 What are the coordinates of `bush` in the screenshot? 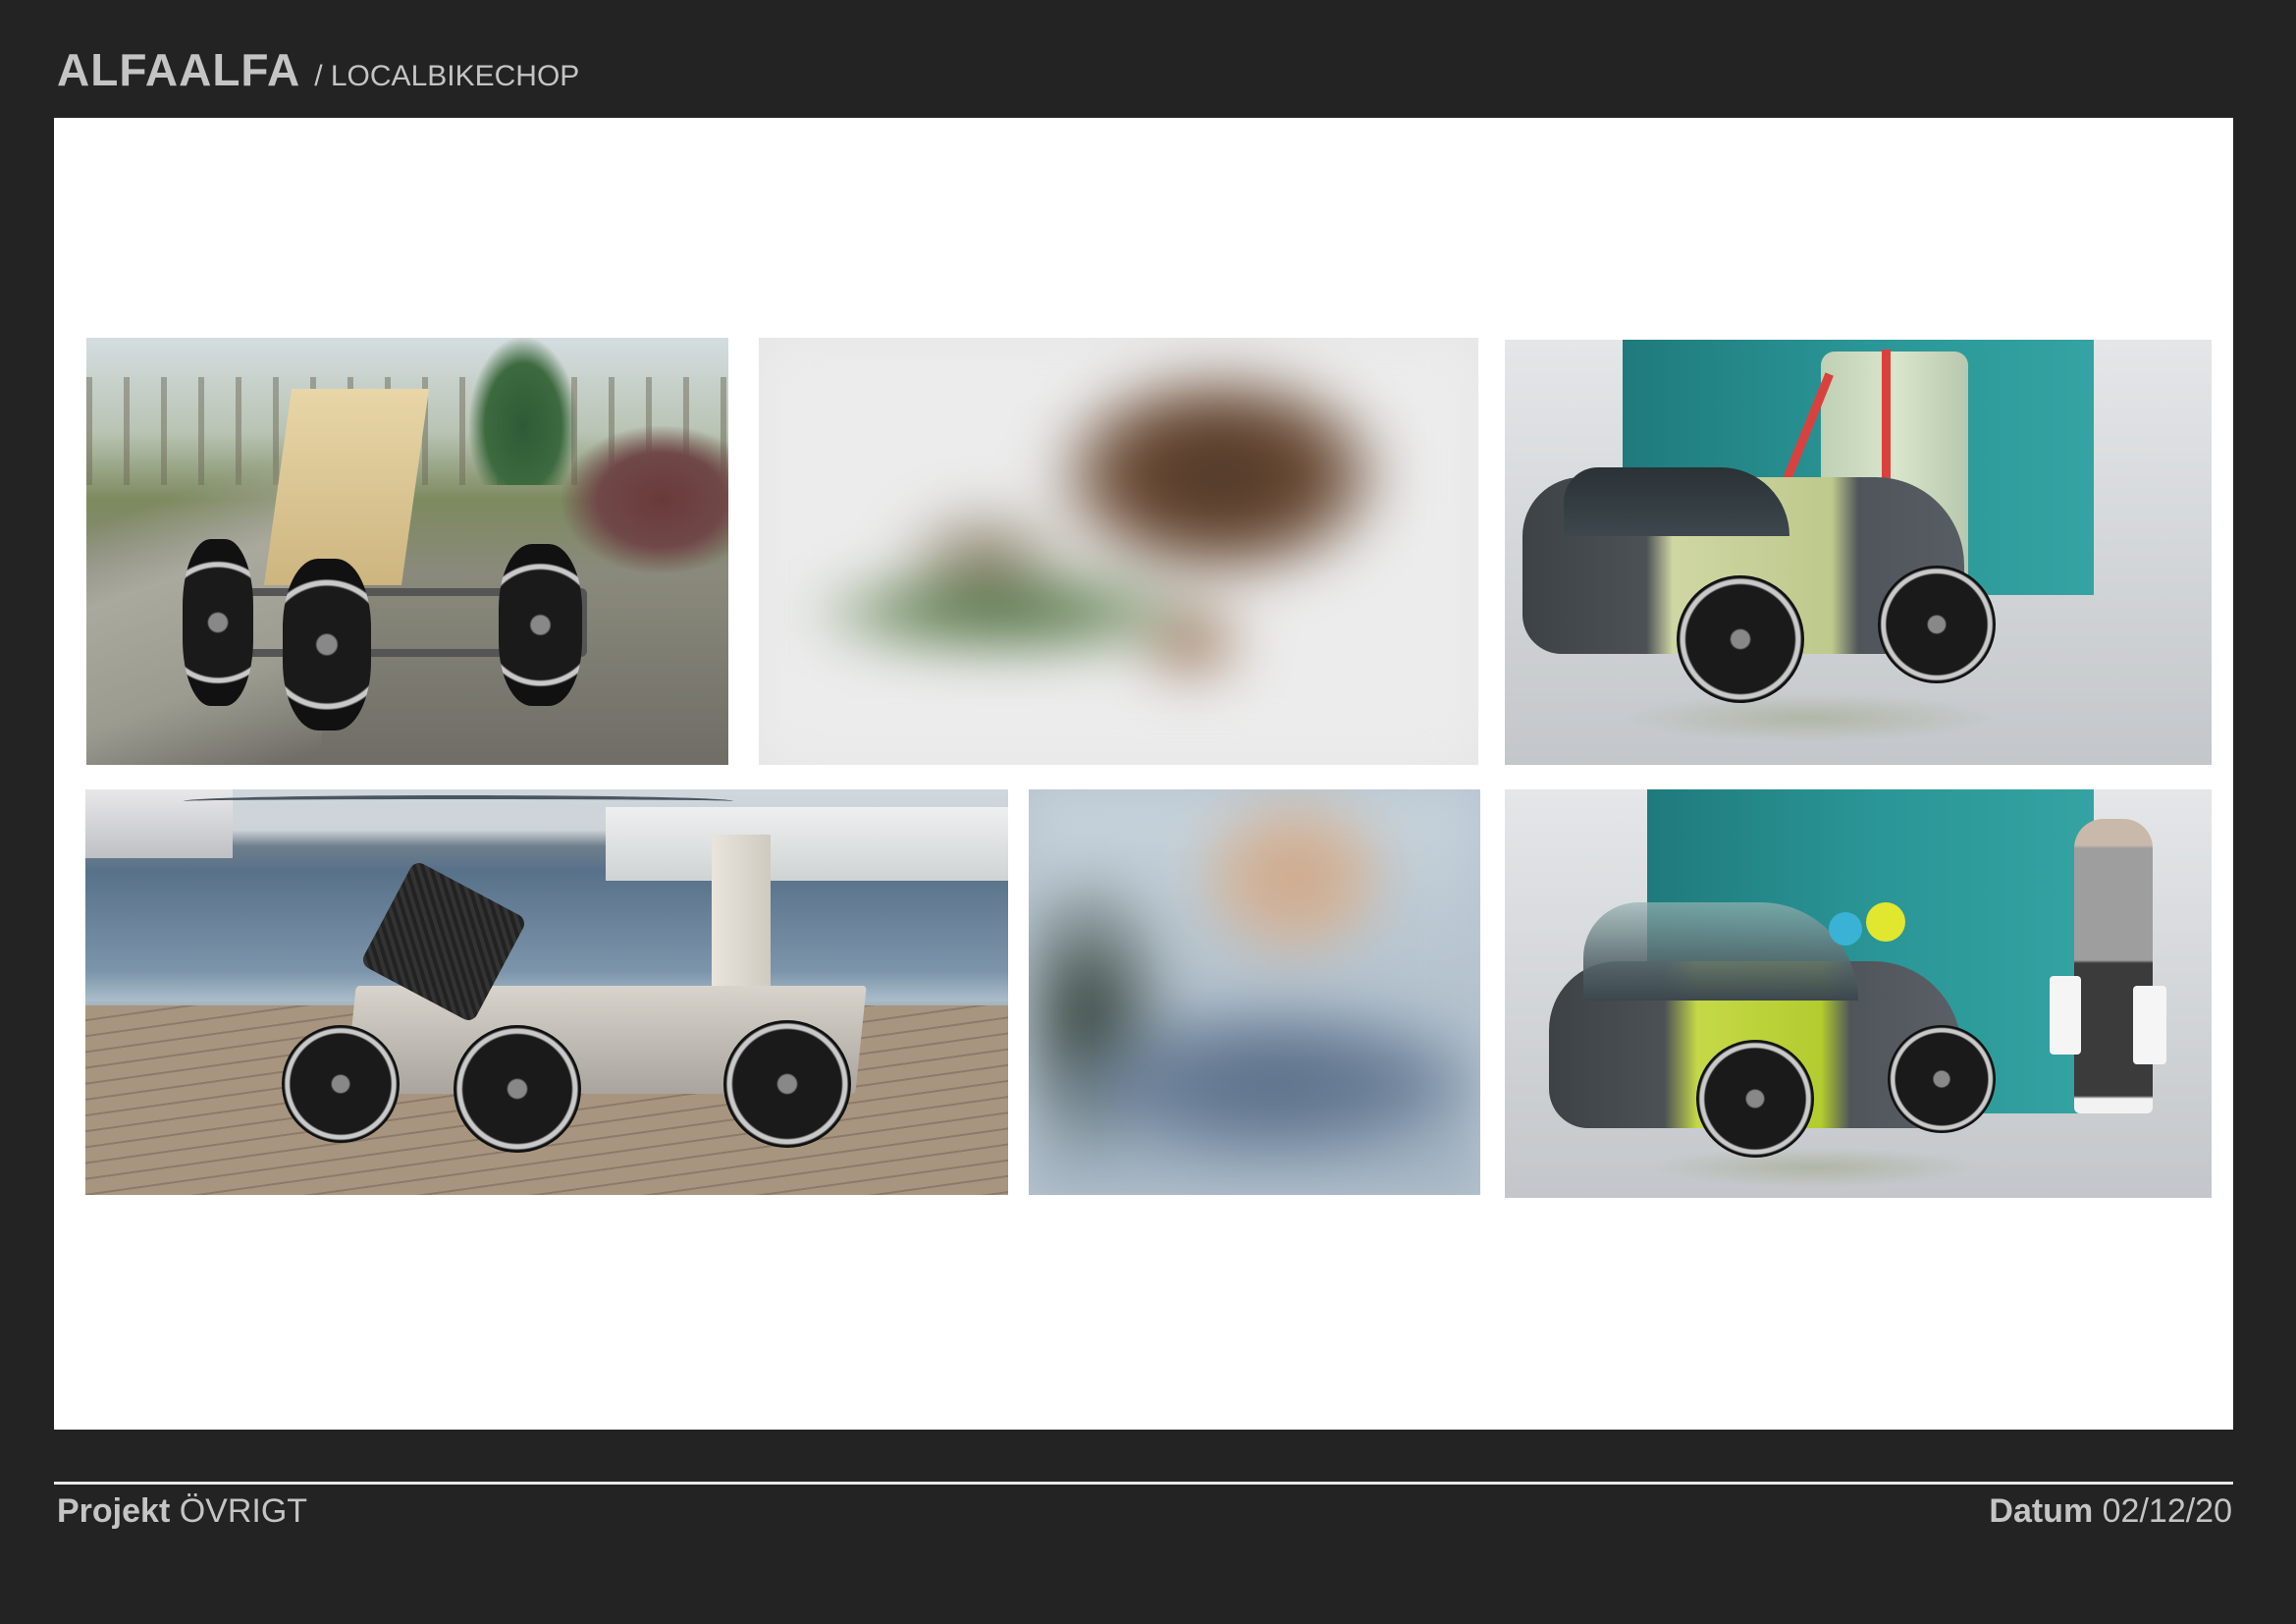 It's located at (644, 499).